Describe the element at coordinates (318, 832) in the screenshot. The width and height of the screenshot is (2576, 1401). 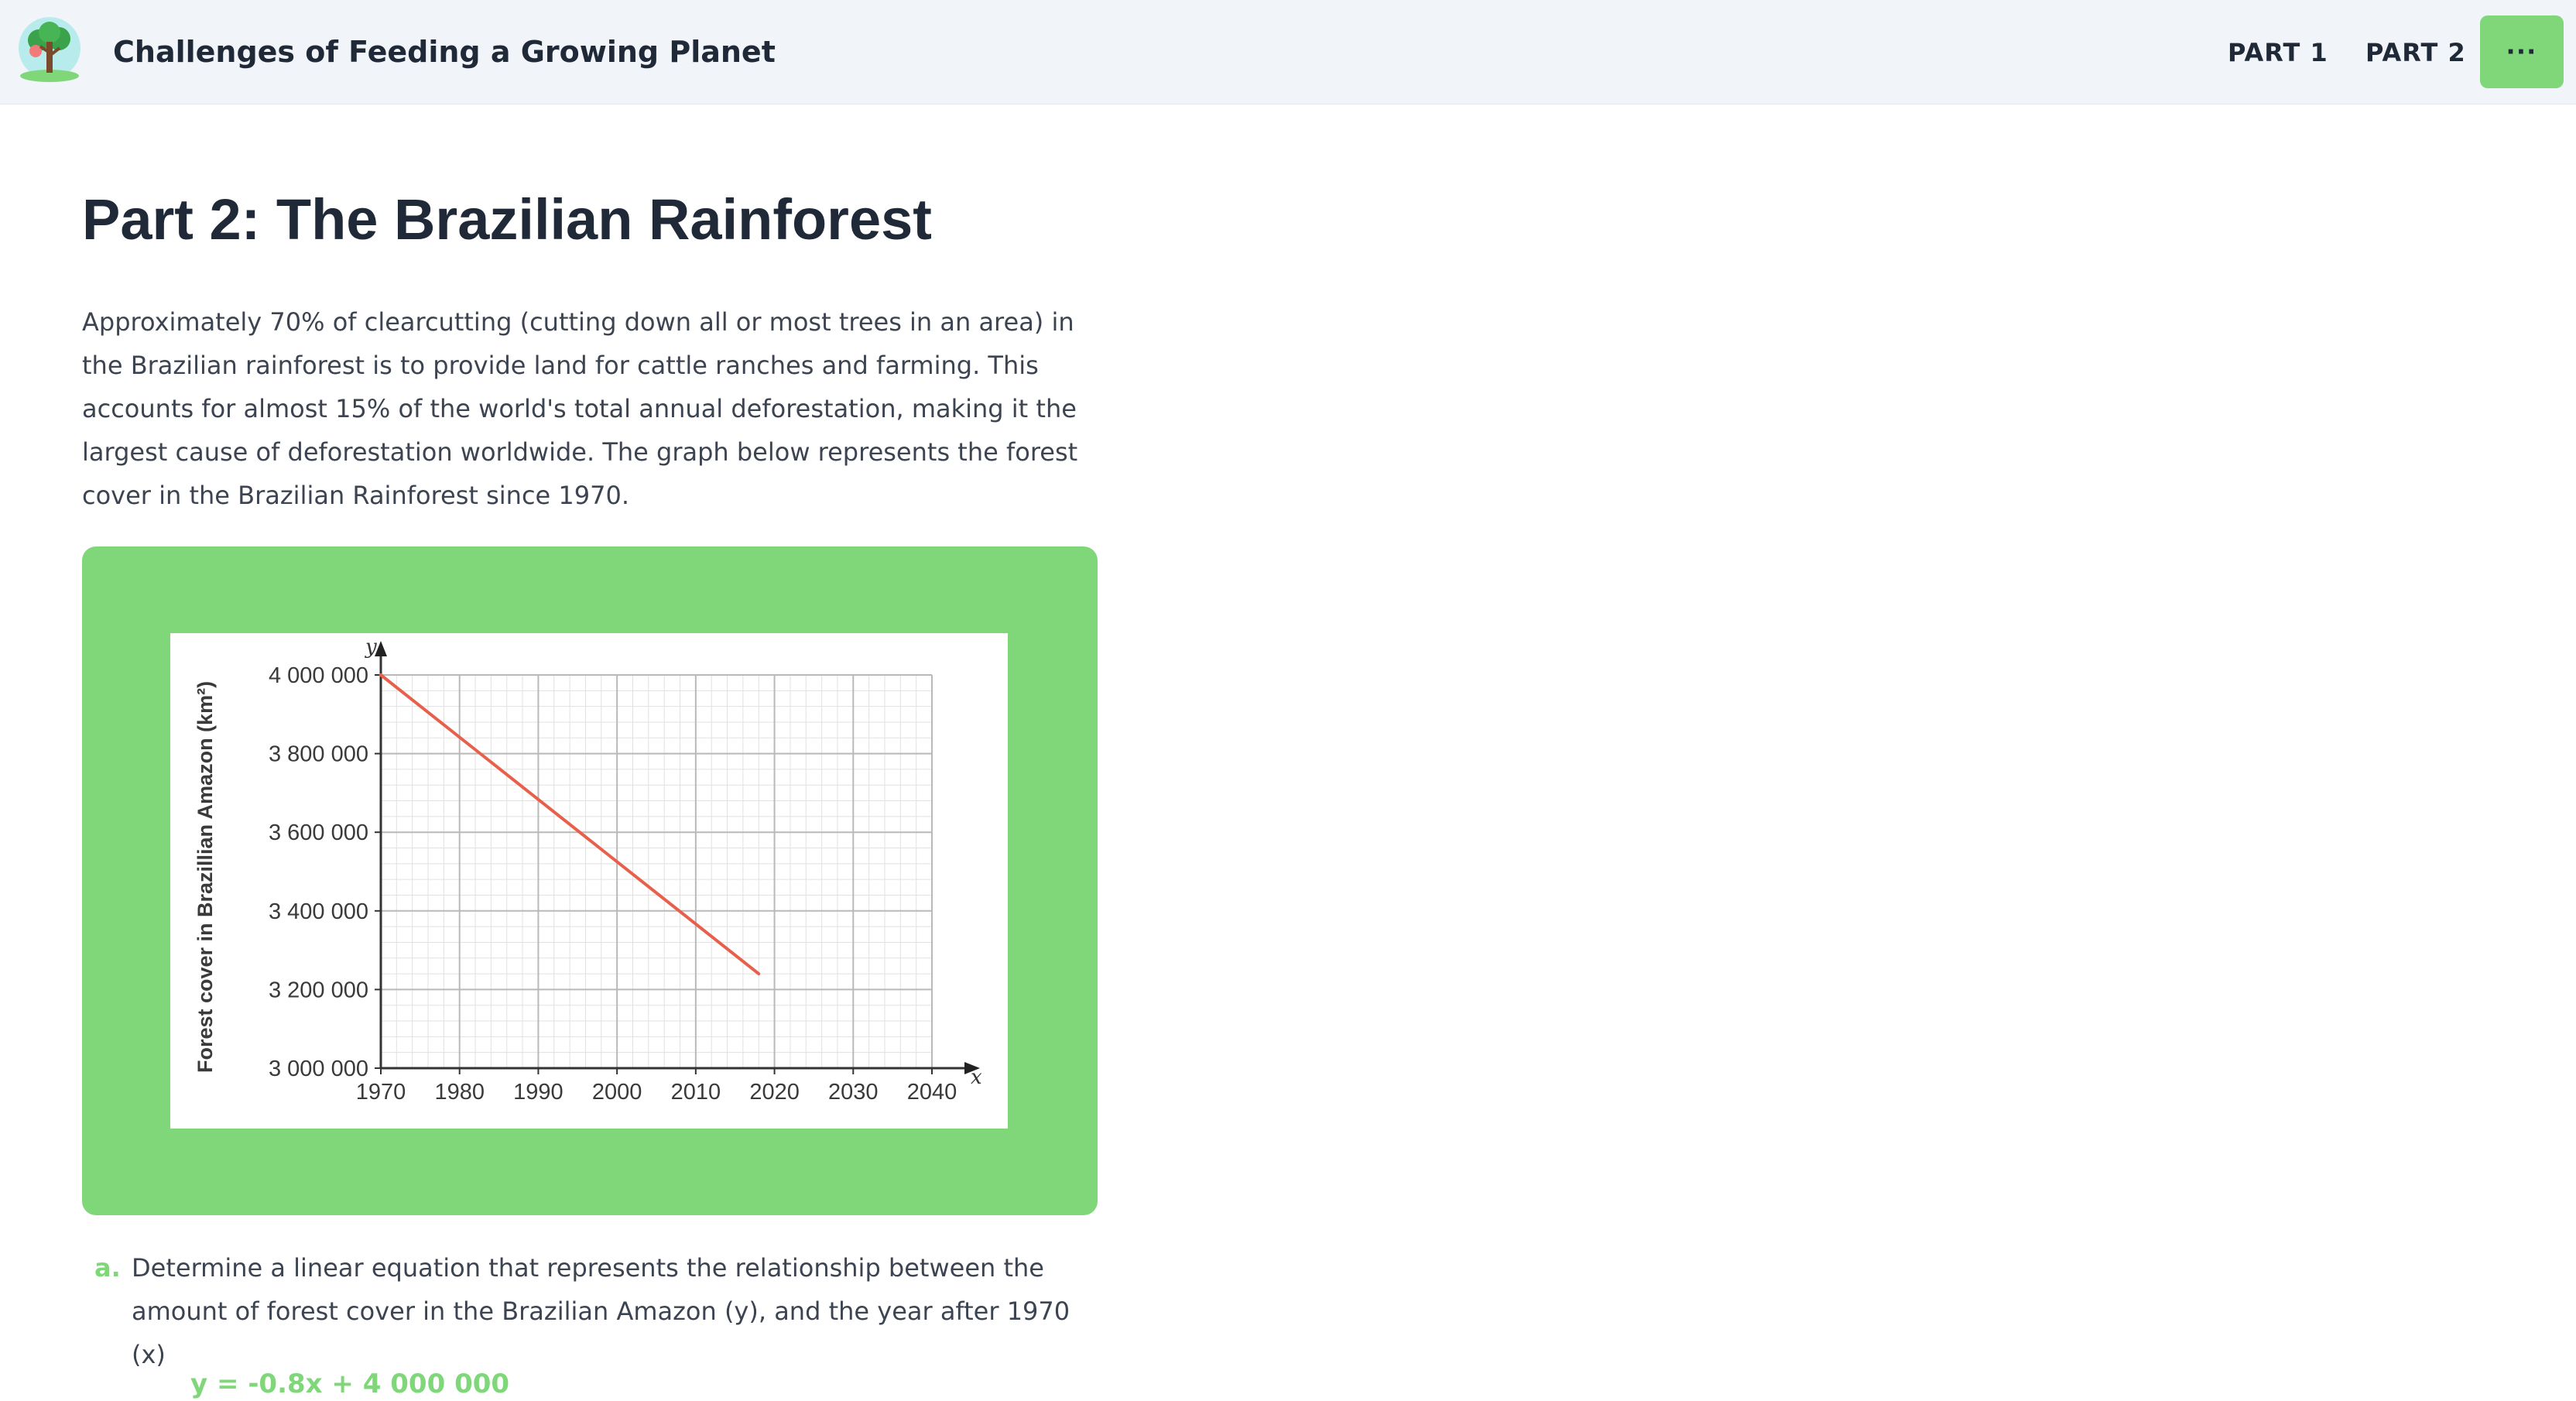
I see `y-tick-label: 3 600 000` at that location.